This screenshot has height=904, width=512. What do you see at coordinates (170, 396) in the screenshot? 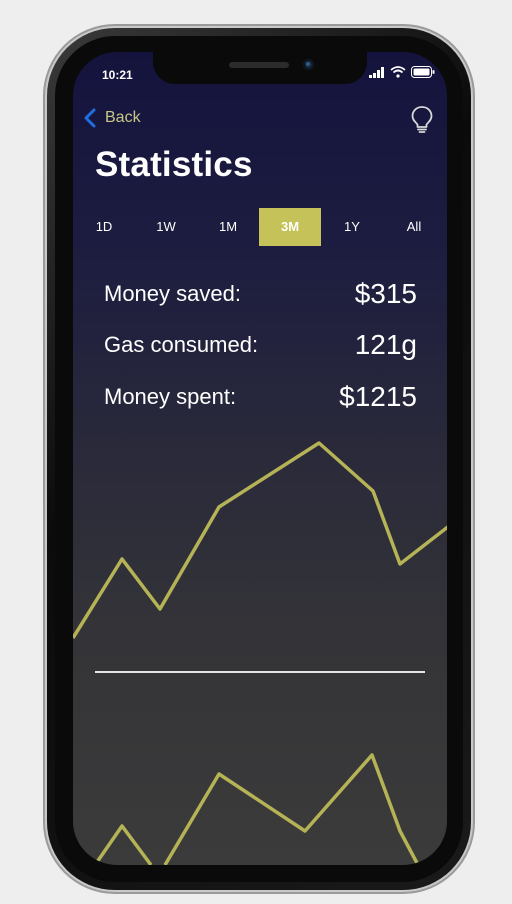
I see `stat-label: Money spent:` at bounding box center [170, 396].